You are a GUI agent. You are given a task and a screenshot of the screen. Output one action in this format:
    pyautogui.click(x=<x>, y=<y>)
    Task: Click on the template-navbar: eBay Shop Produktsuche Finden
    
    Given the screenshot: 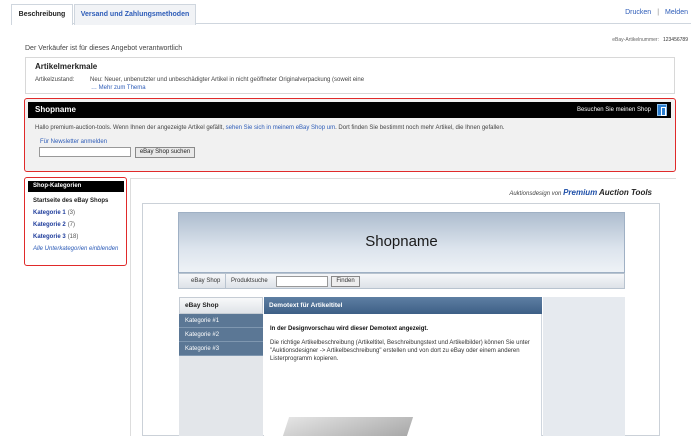 What is the action you would take?
    pyautogui.click(x=401, y=281)
    